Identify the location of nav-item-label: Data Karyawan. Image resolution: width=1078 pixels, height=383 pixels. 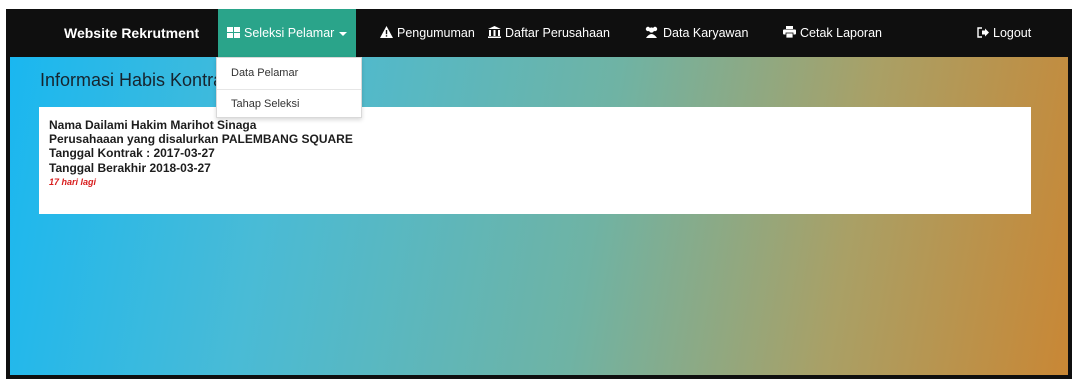
(706, 33).